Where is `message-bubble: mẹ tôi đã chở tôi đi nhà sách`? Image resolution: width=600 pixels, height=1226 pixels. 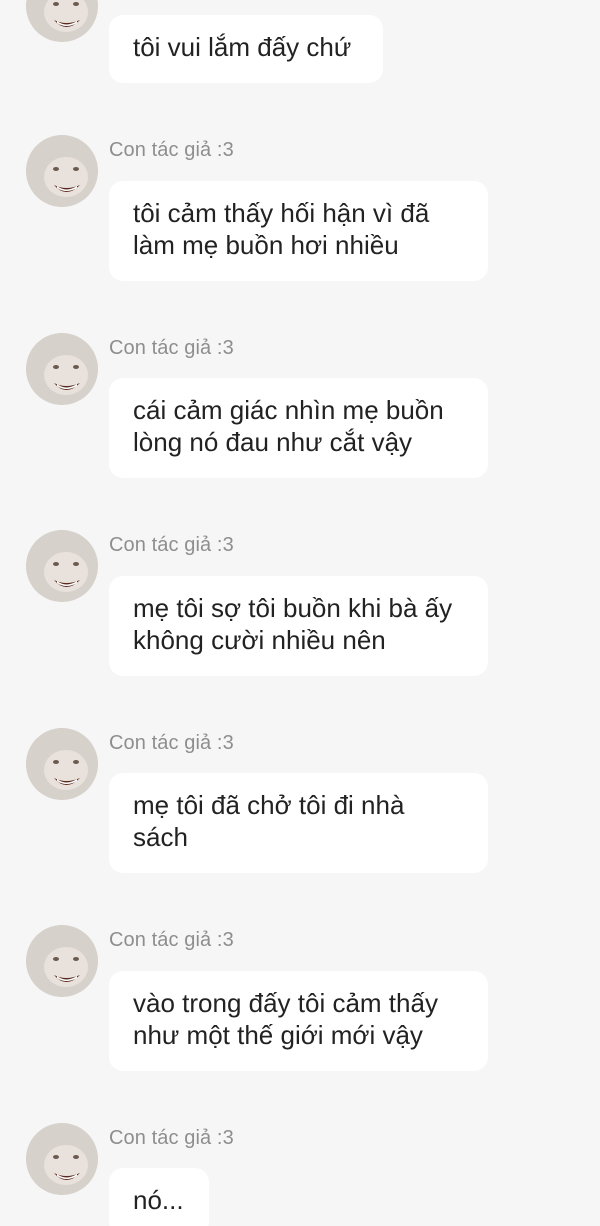
message-bubble: mẹ tôi đã chở tôi đi nhà sách is located at coordinates (298, 823).